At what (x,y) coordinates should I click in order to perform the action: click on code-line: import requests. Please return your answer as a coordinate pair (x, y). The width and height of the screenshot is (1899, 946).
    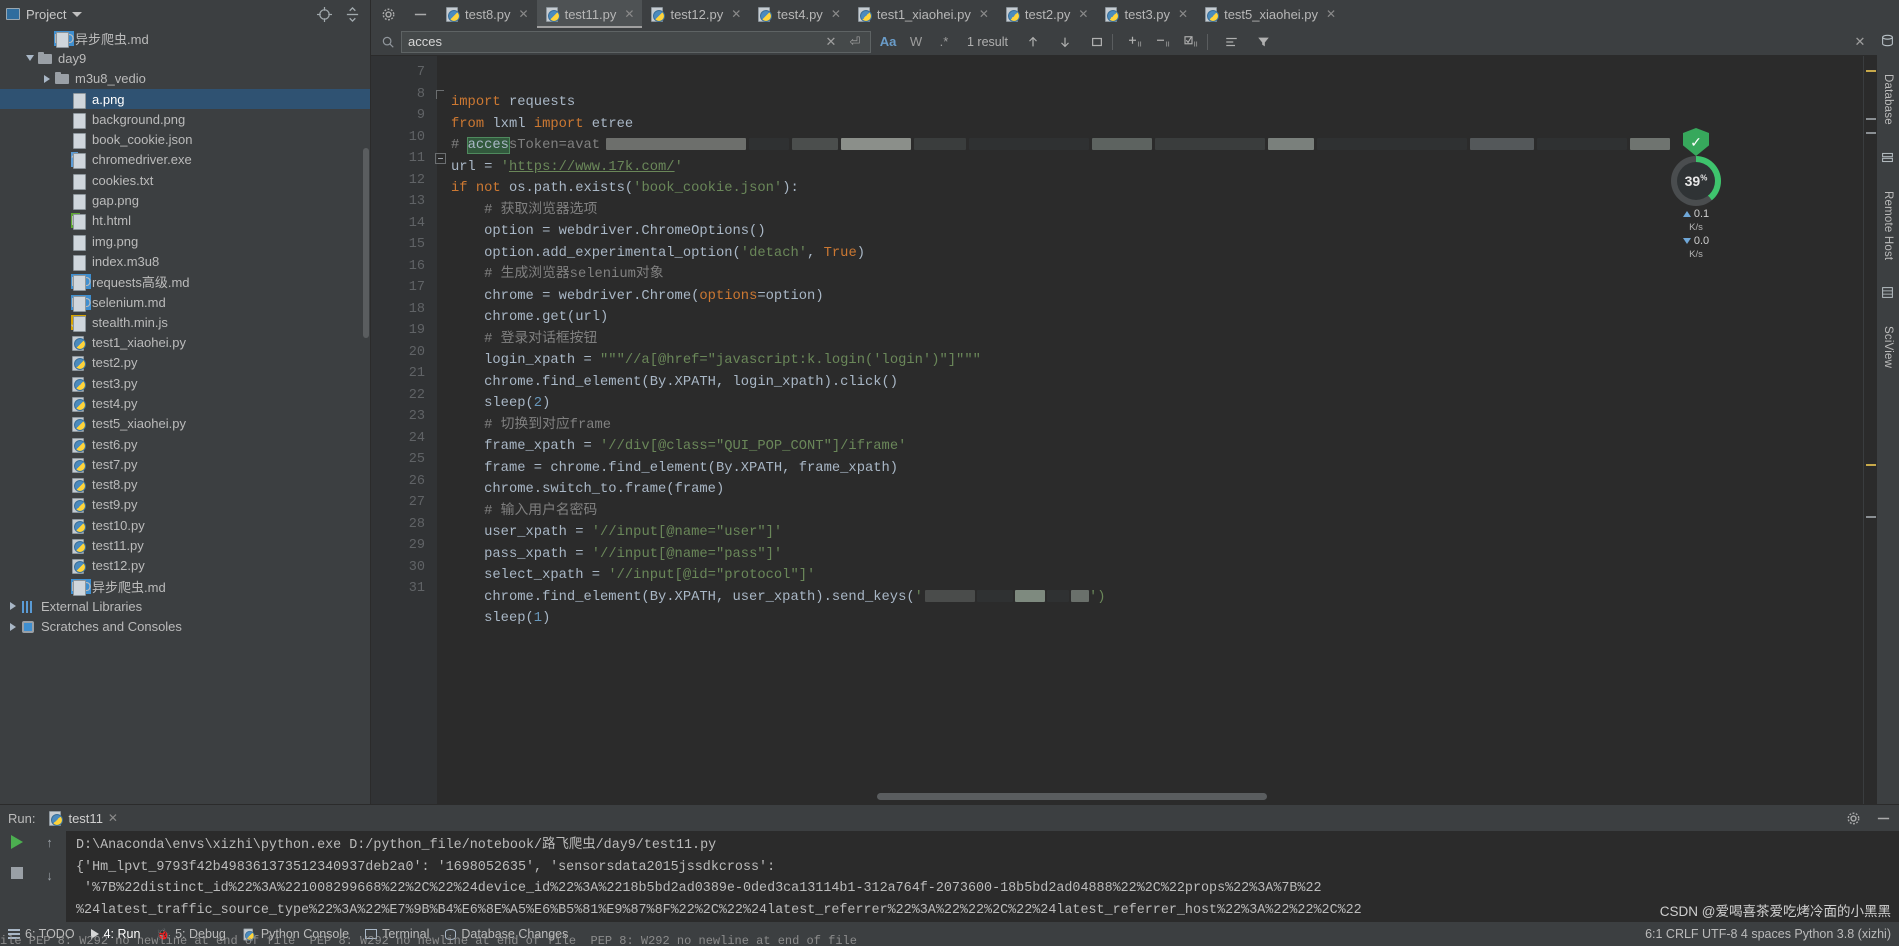
    Looking at the image, I should click on (1150, 103).